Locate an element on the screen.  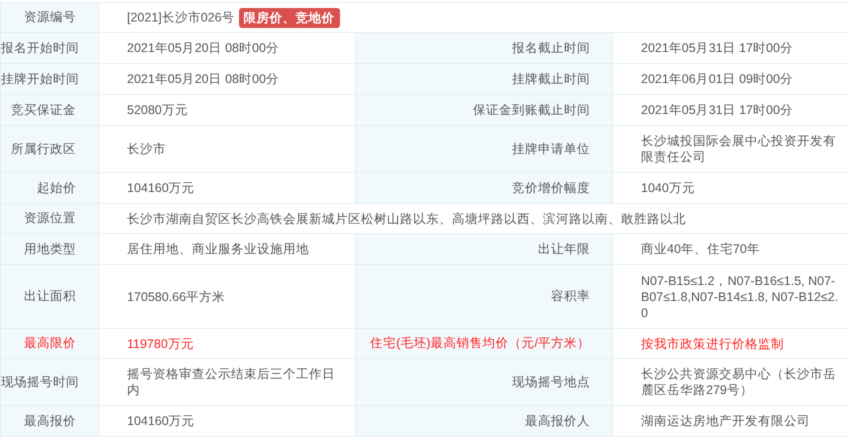
field-value: 52080万元 is located at coordinates (227, 110).